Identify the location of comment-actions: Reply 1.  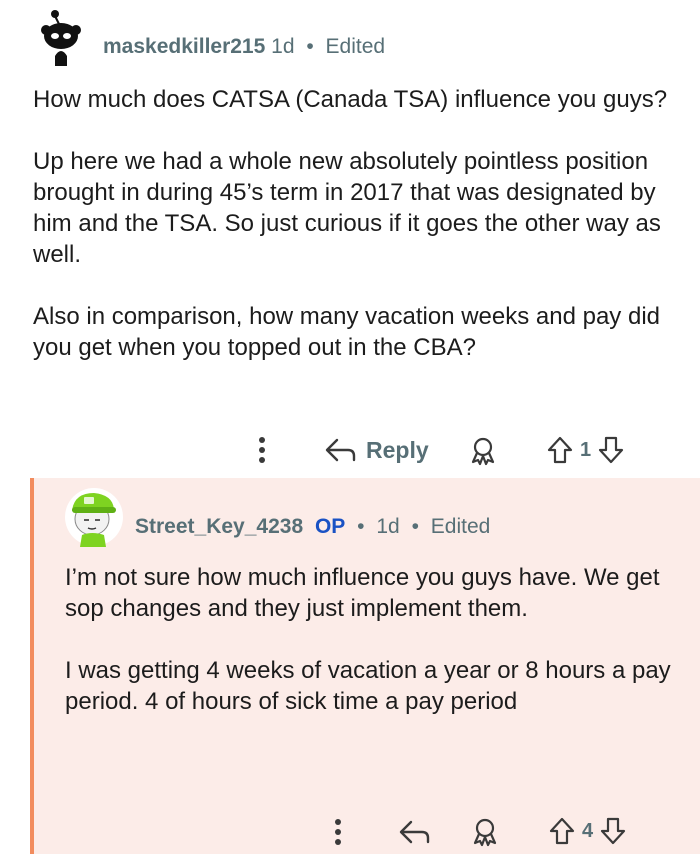
(350, 451).